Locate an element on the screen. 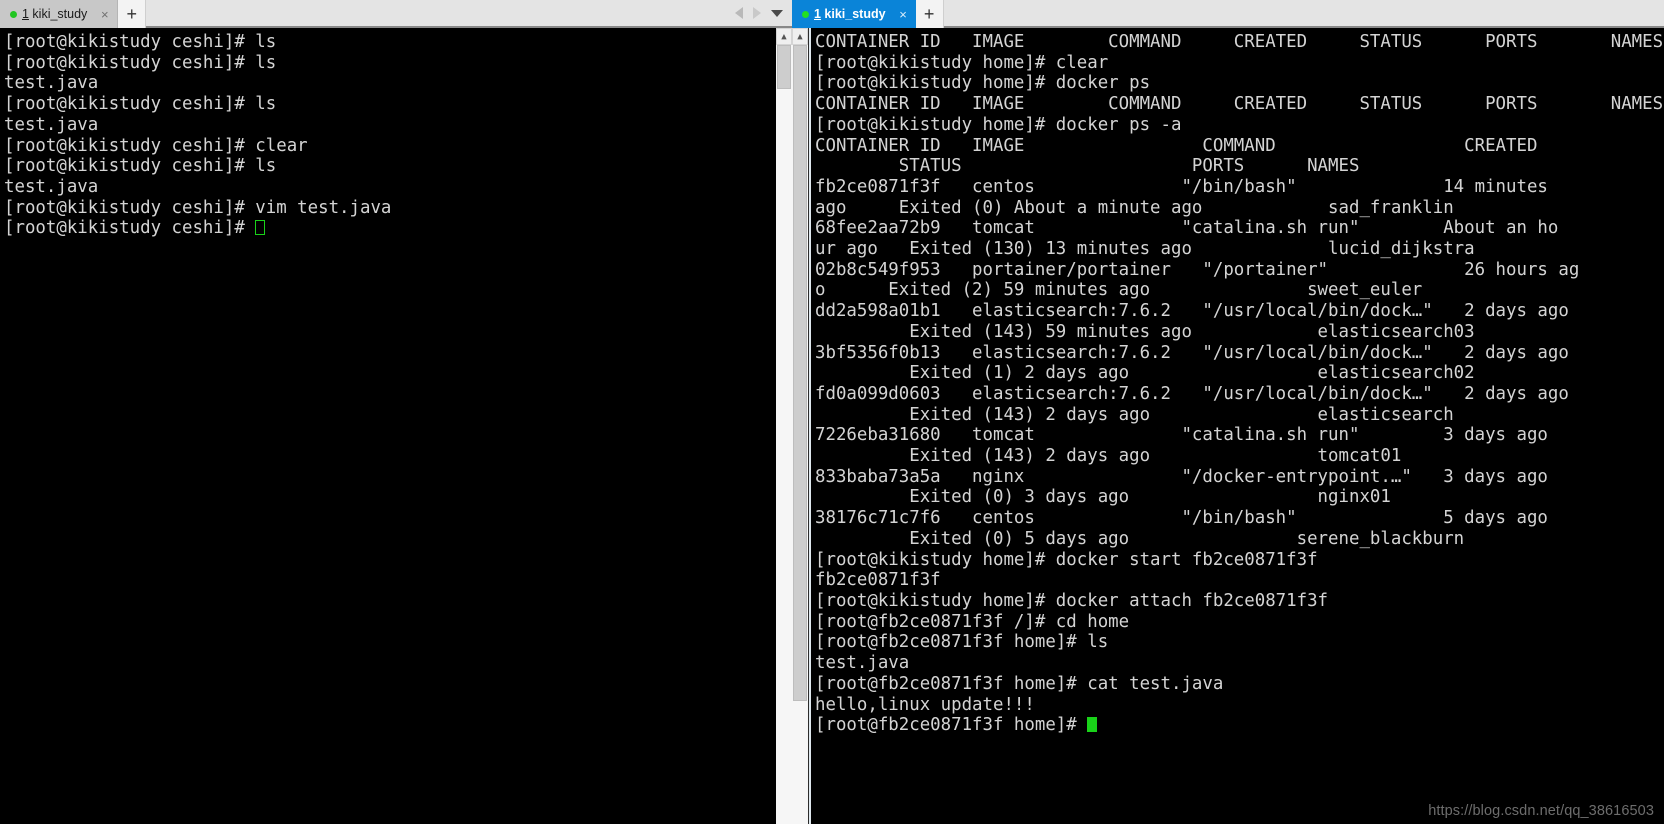 This screenshot has width=1664, height=824. right-tab-label: 1 kiki_study is located at coordinates (850, 14).